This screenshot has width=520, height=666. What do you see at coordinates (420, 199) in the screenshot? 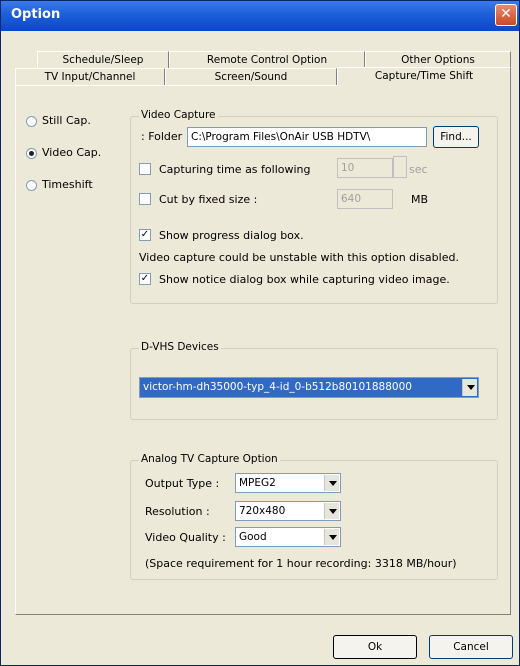
I see `cut-size-unit: MB` at bounding box center [420, 199].